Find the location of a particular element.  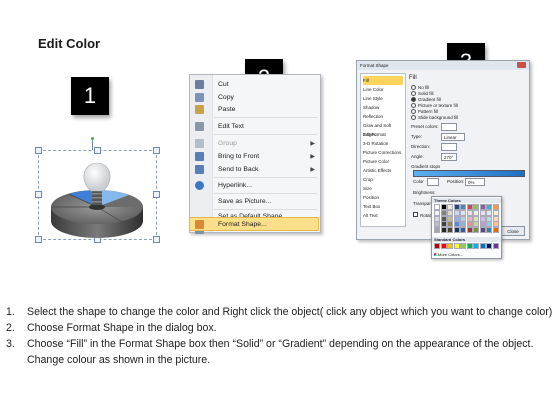

radio-gradient-fill: Gradient fill is located at coordinates (426, 100).